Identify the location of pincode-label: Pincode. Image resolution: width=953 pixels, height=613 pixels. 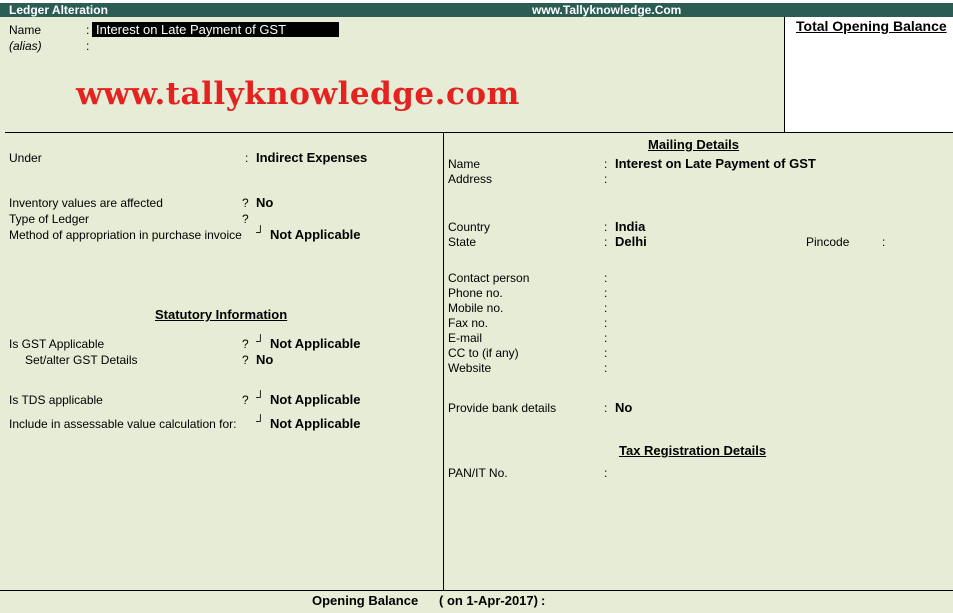
(828, 242).